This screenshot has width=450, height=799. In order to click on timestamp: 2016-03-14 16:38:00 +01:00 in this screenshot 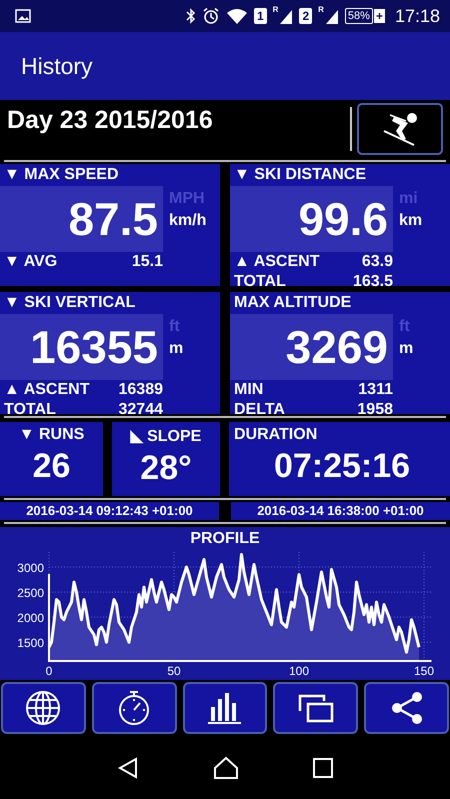, I will do `click(340, 511)`.